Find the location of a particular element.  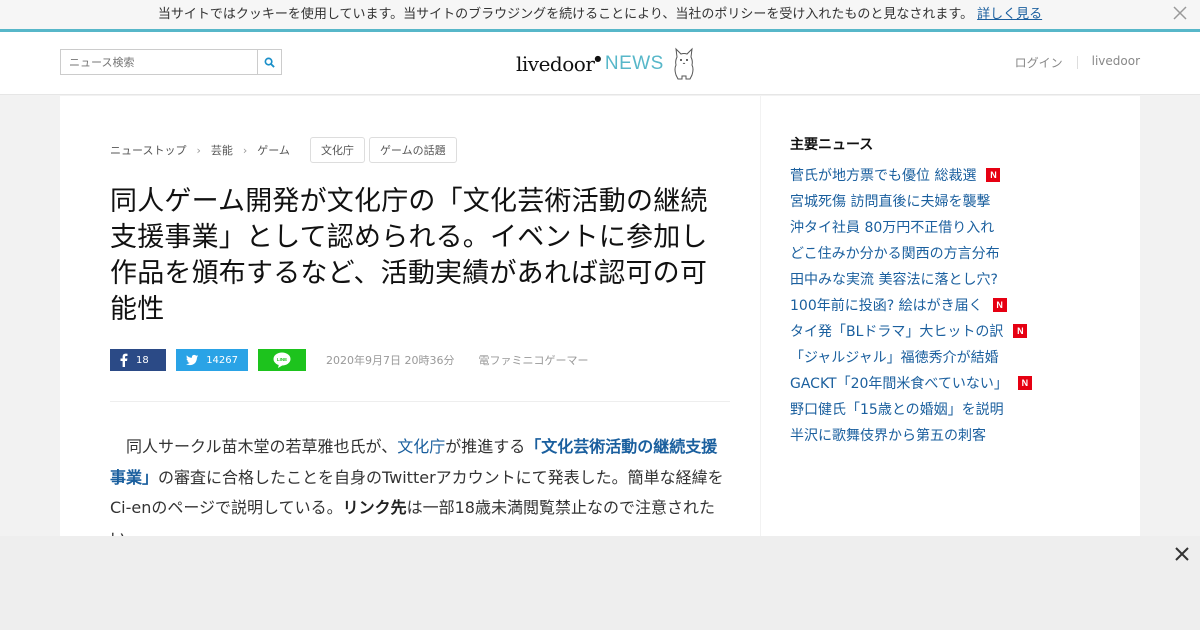

search-input is located at coordinates (159, 62).